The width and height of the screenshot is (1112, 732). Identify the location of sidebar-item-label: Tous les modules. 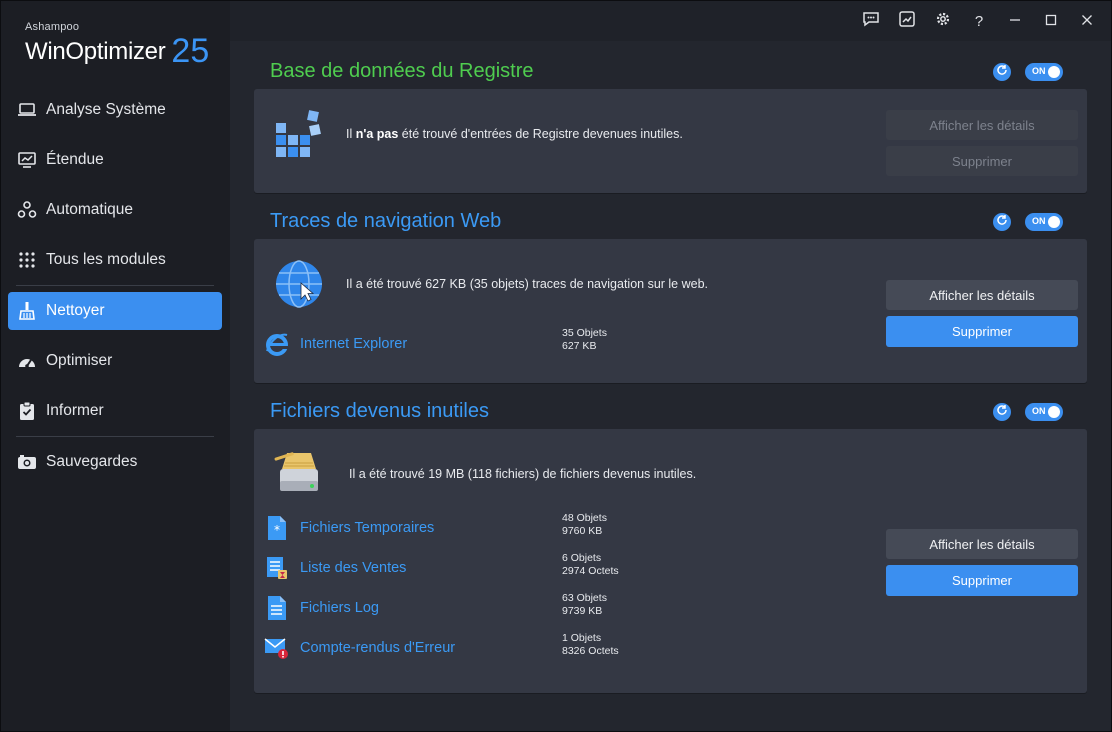
(106, 259).